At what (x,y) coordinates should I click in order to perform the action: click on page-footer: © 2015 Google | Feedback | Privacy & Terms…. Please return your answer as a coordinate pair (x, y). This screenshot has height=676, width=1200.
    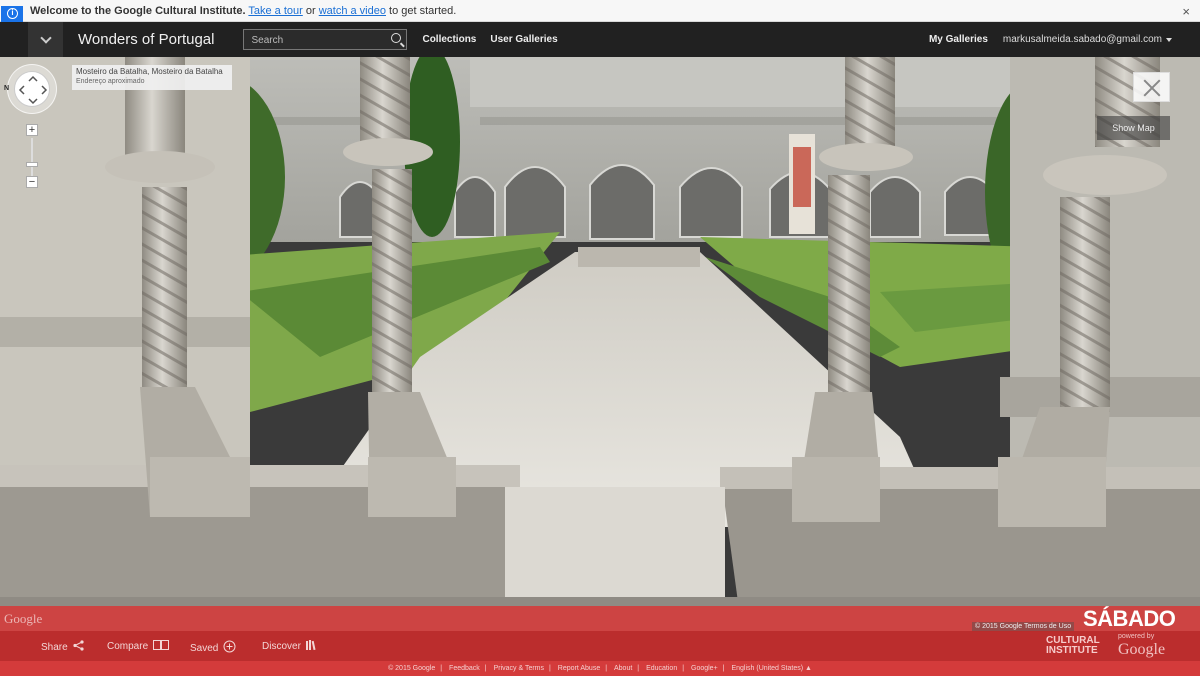
    Looking at the image, I should click on (600, 668).